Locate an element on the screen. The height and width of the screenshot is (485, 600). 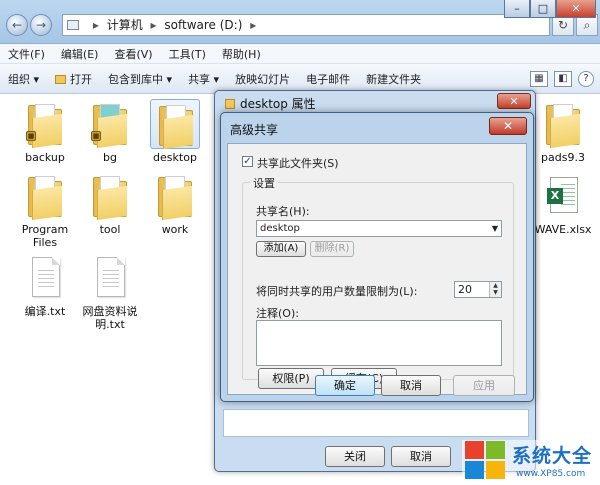
organize-button: 组织 ▾ is located at coordinates (23, 79).